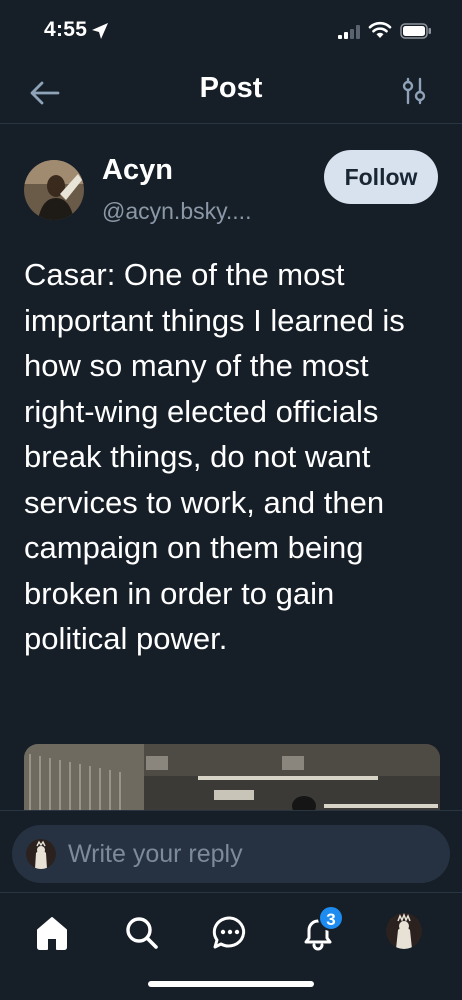 This screenshot has width=462, height=1000. Describe the element at coordinates (414, 91) in the screenshot. I see `sliders-icon` at that location.